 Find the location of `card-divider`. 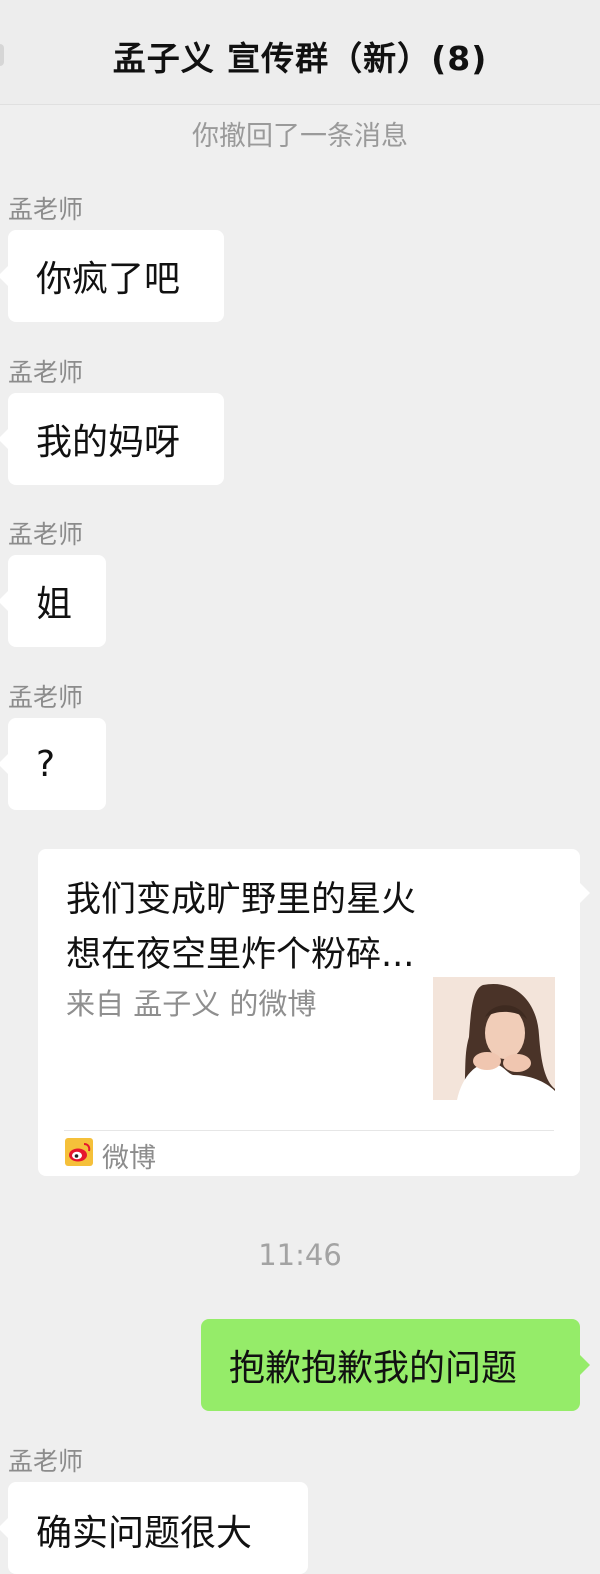

card-divider is located at coordinates (309, 1130).